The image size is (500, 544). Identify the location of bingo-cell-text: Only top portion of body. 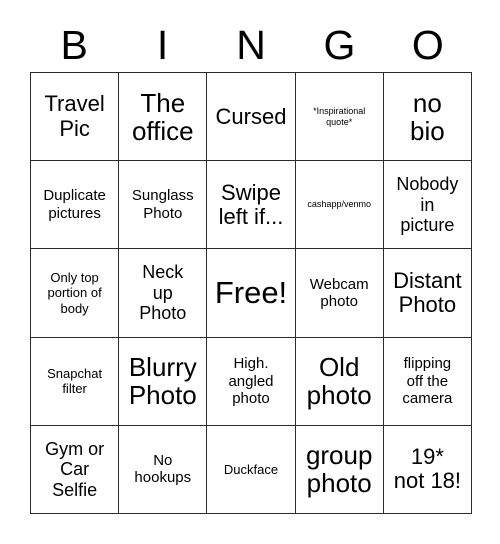
(74, 293).